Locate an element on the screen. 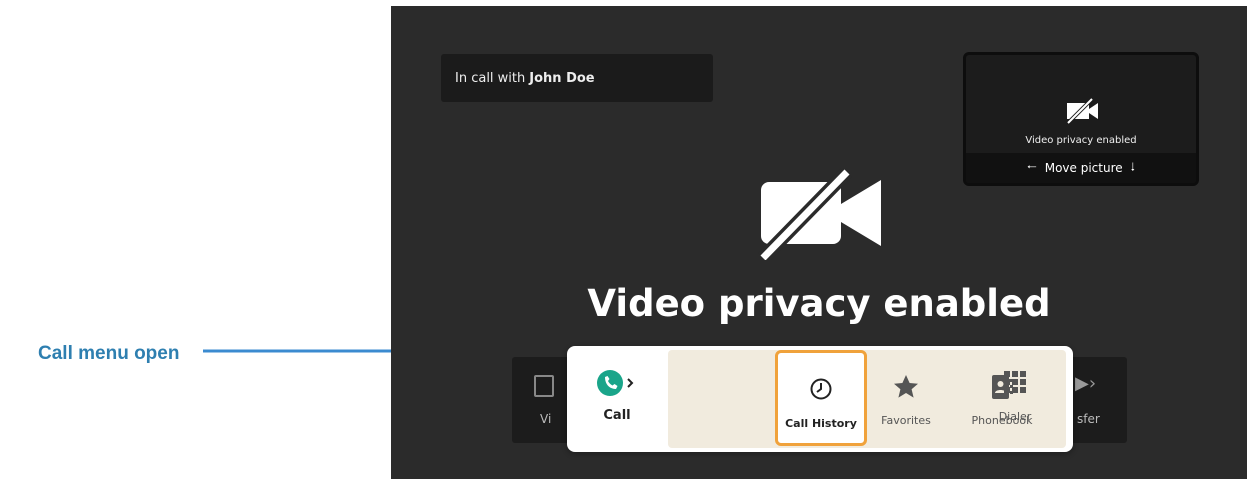 The height and width of the screenshot is (479, 1247). call-history-button: Call History is located at coordinates (821, 398).